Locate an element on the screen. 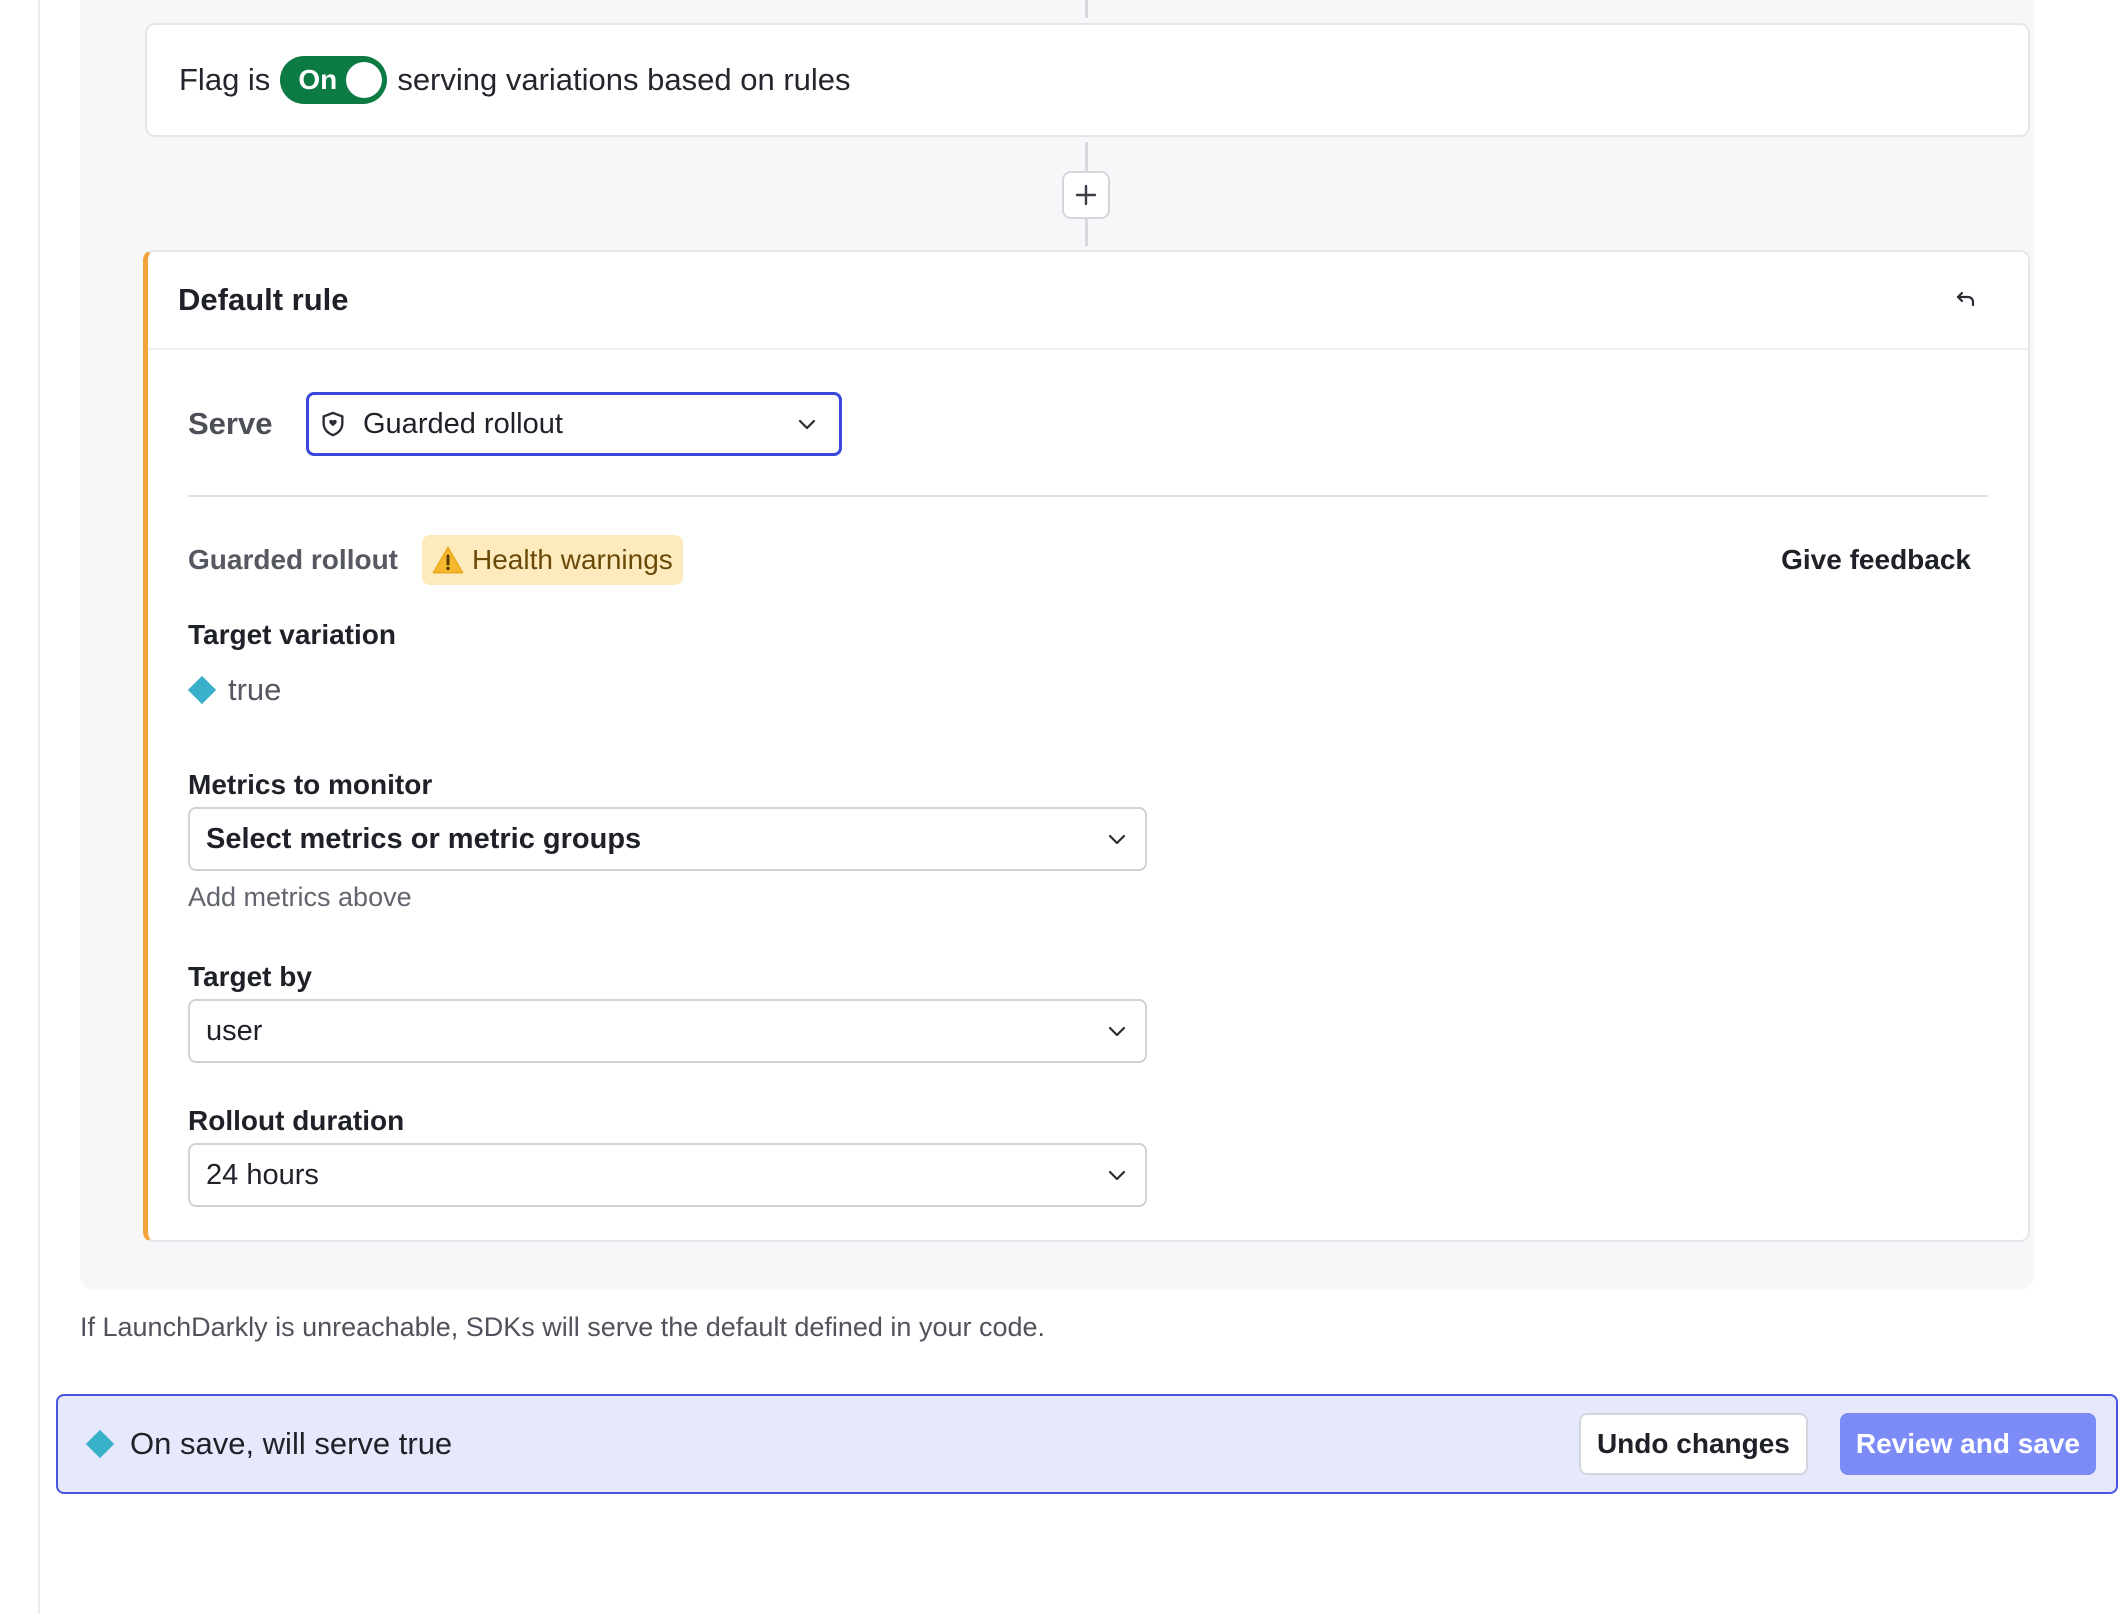 The width and height of the screenshot is (2128, 1614). connector-line is located at coordinates (1086, 9).